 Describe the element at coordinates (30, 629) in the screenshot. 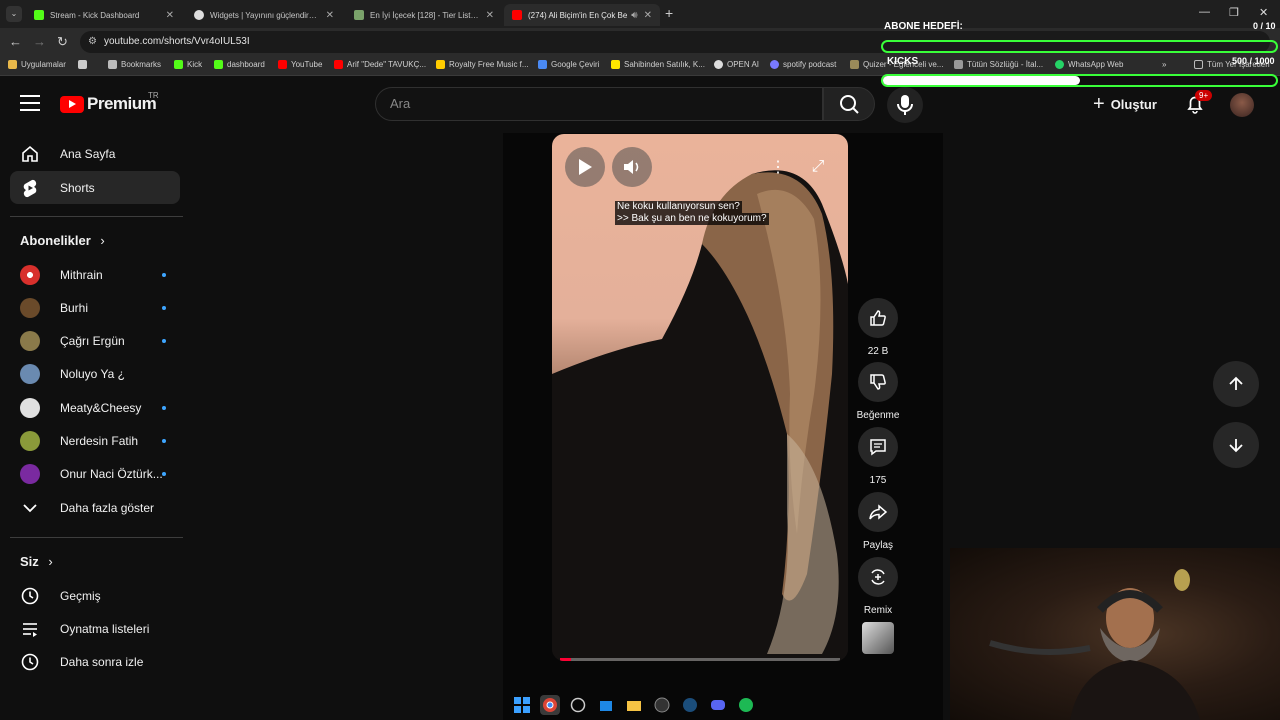

I see `playlist-icon` at that location.